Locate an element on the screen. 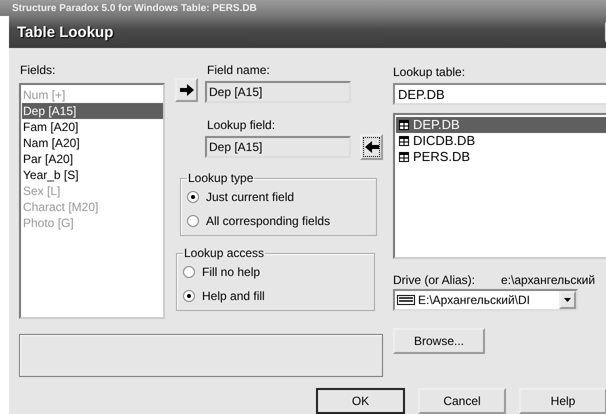  drive-label: Drive (or Alias): is located at coordinates (434, 280).